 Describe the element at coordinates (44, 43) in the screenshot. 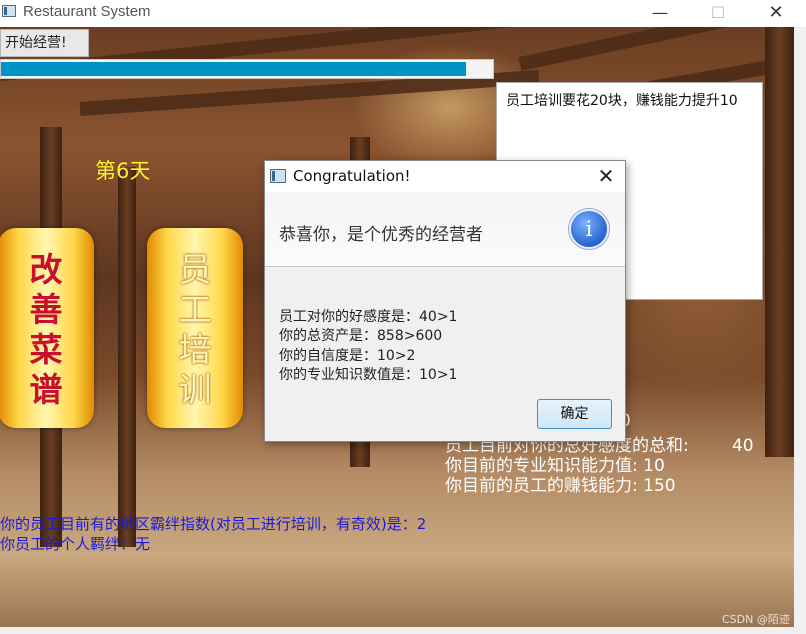

I see `start-business-button: 开始经营!` at that location.